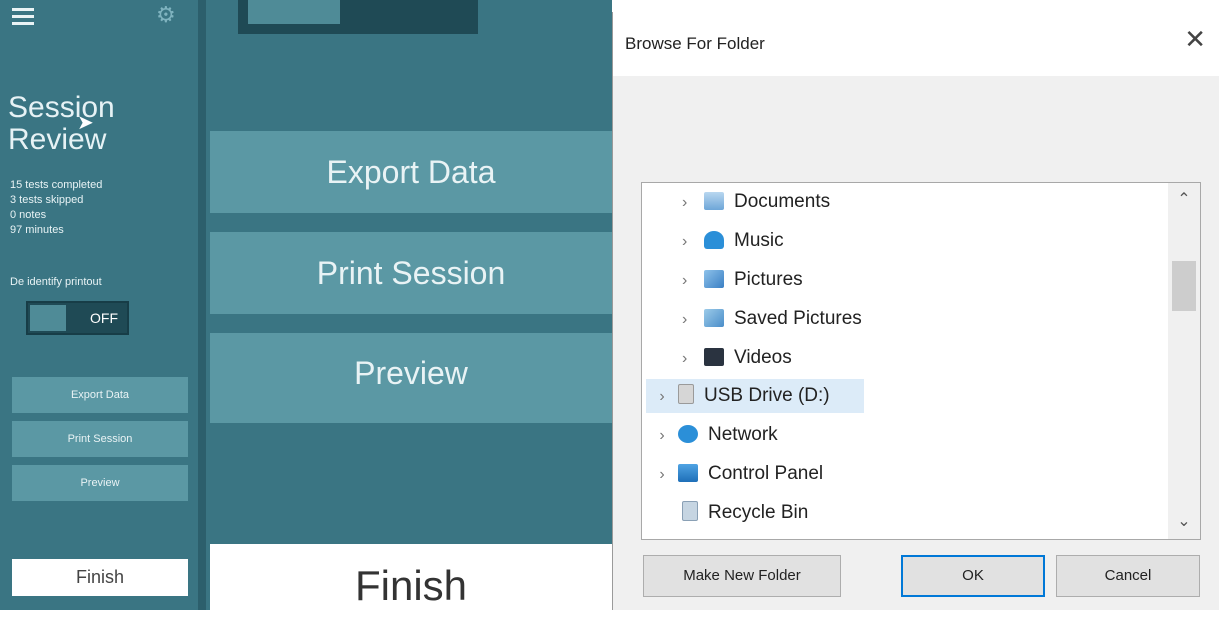 Image resolution: width=1219 pixels, height=628 pixels. What do you see at coordinates (294, 12) in the screenshot?
I see `large-toggle-knob` at bounding box center [294, 12].